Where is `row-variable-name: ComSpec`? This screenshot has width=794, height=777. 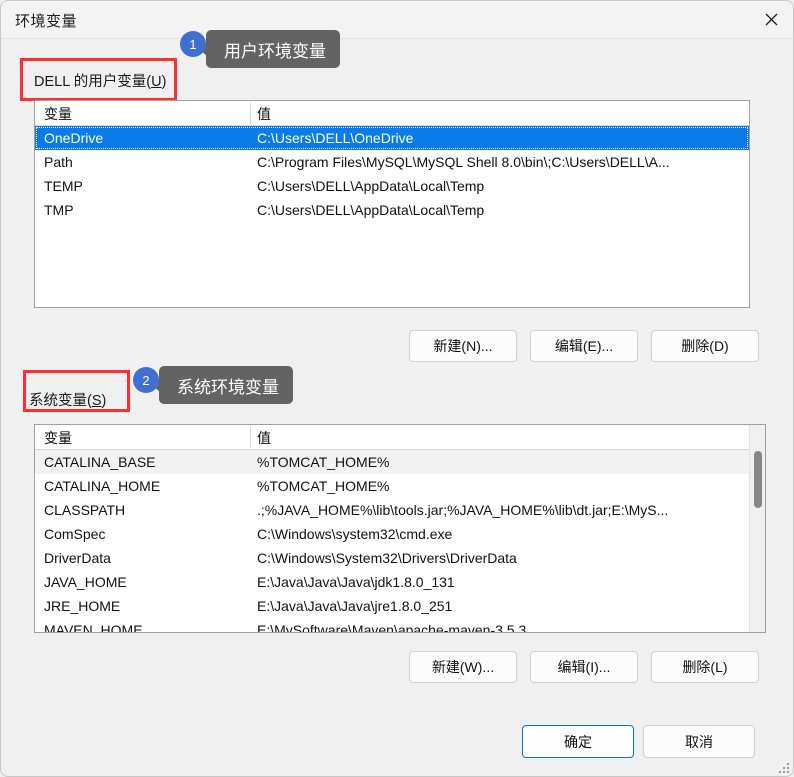 row-variable-name: ComSpec is located at coordinates (75, 534).